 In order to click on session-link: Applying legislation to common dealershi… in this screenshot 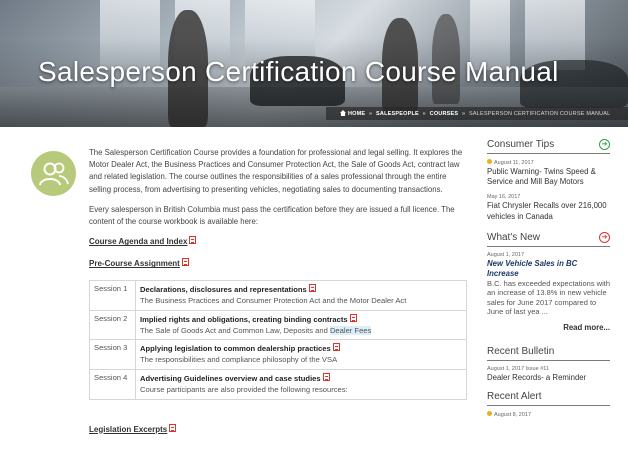, I will do `click(301, 349)`.